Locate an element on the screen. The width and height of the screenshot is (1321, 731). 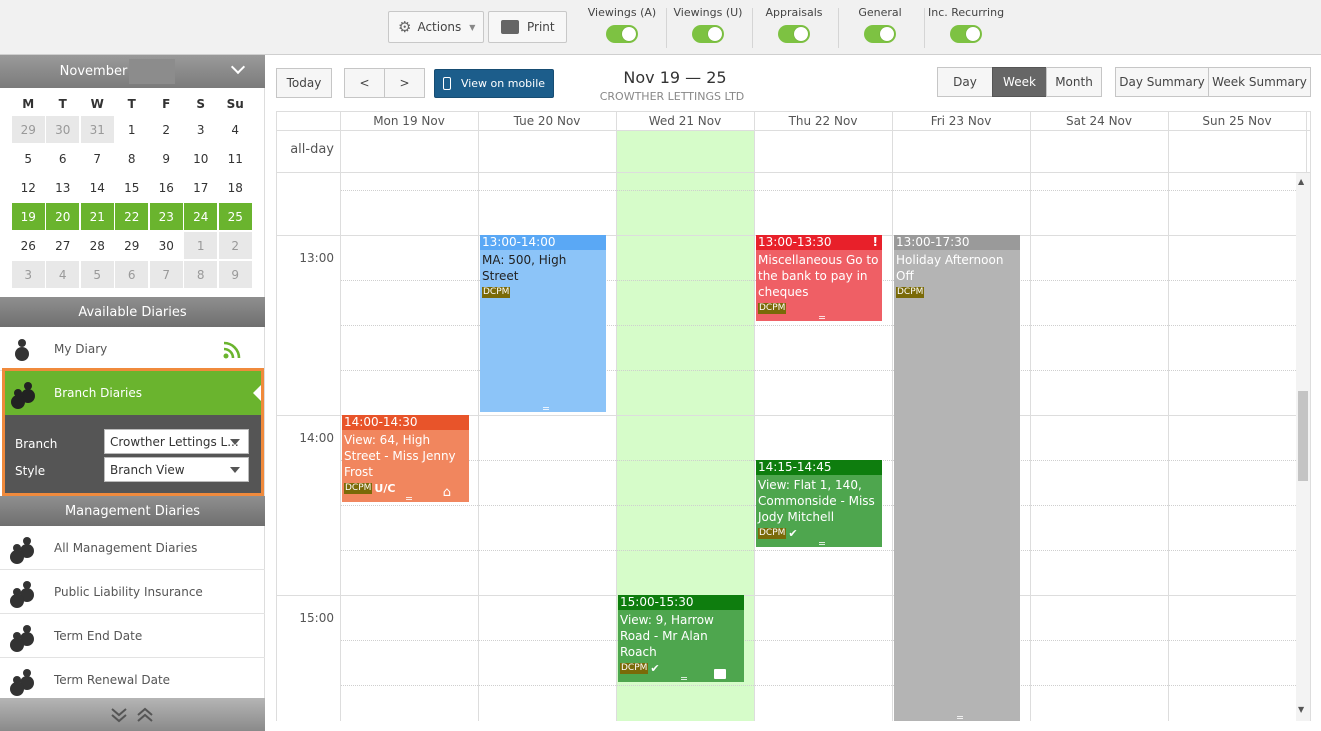
week-summary-button: Week Summary is located at coordinates (1259, 82).